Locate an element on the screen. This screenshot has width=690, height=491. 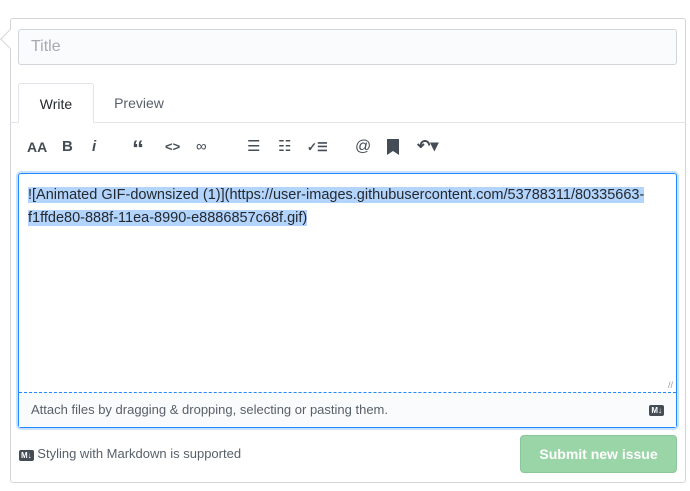
link-icon: ∞ is located at coordinates (201, 147).